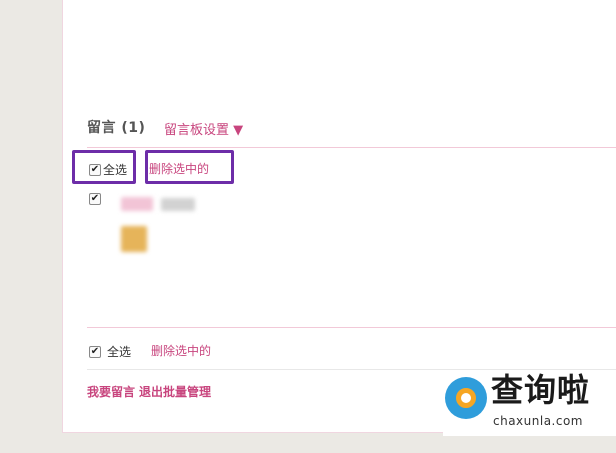  I want to click on blurred-username, so click(137, 204).